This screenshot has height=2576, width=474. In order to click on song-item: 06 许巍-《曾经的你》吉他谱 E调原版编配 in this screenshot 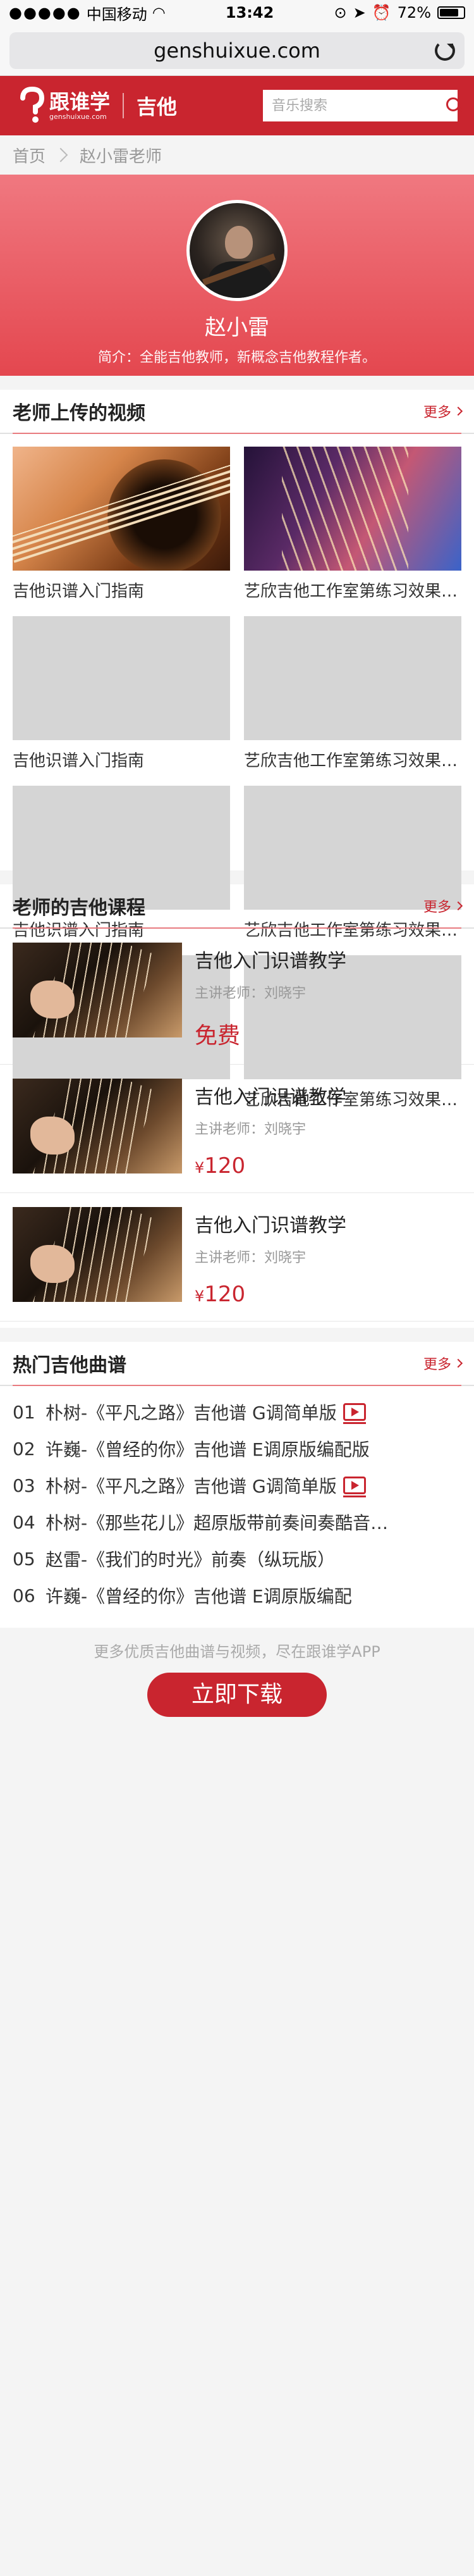, I will do `click(237, 1595)`.